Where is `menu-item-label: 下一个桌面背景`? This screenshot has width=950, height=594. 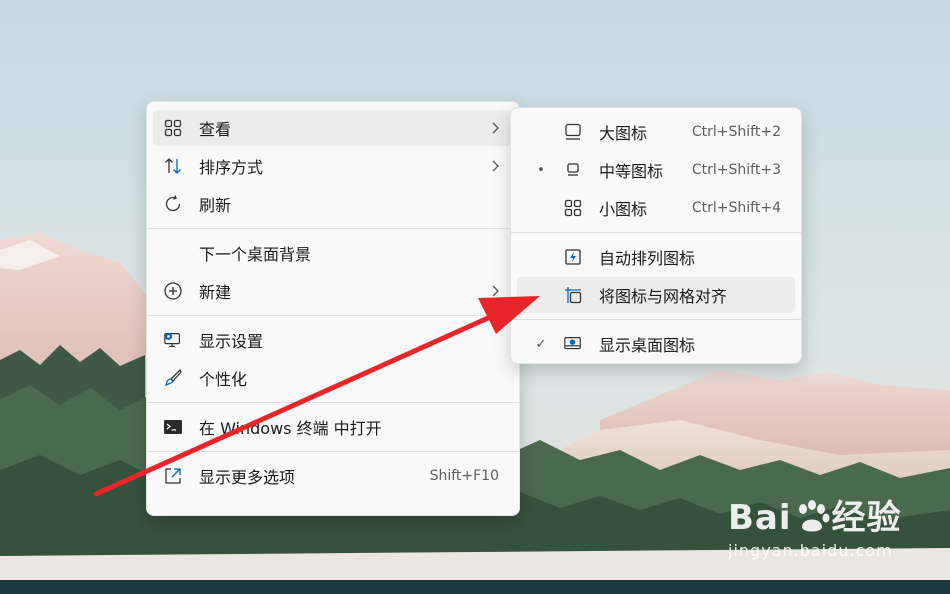
menu-item-label: 下一个桌面背景 is located at coordinates (255, 254).